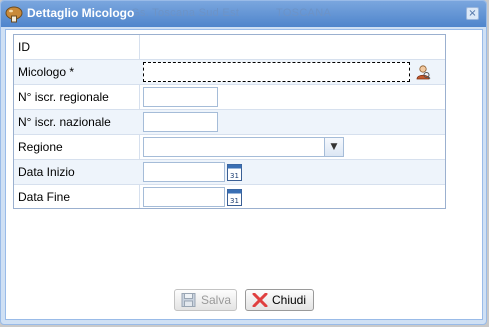 The width and height of the screenshot is (489, 327). What do you see at coordinates (229, 47) in the screenshot?
I see `form-row-id: ID` at bounding box center [229, 47].